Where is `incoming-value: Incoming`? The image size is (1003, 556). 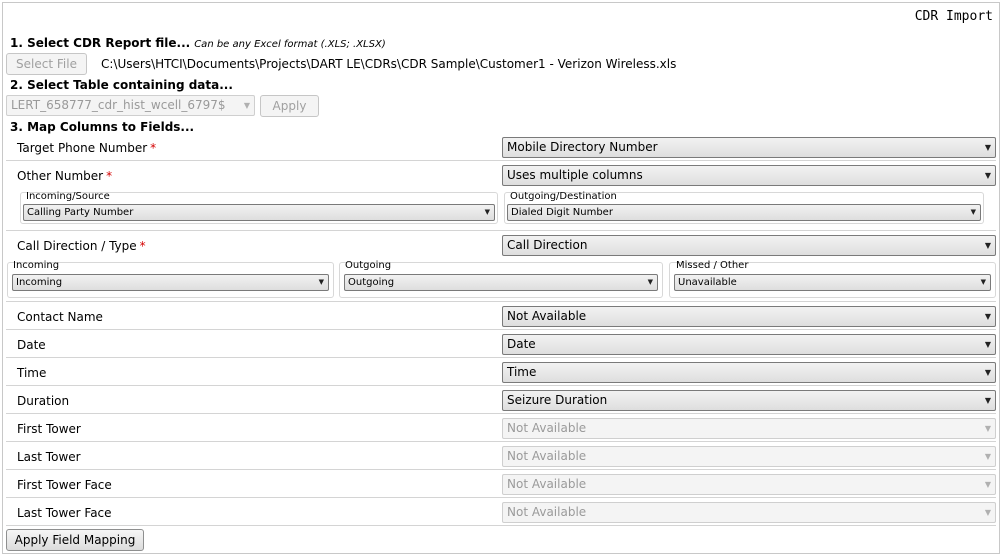 incoming-value: Incoming is located at coordinates (39, 282).